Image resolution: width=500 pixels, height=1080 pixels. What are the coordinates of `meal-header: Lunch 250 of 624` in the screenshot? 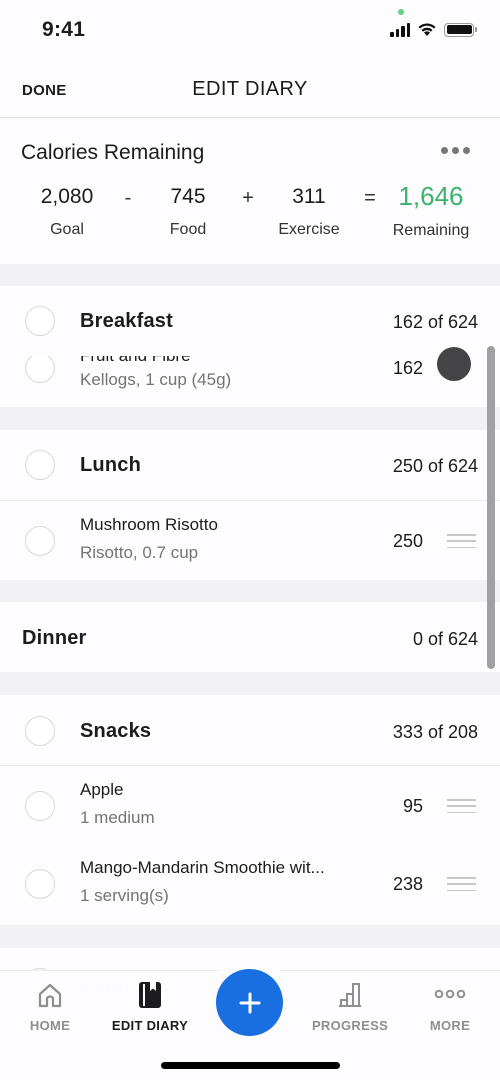 It's located at (250, 465).